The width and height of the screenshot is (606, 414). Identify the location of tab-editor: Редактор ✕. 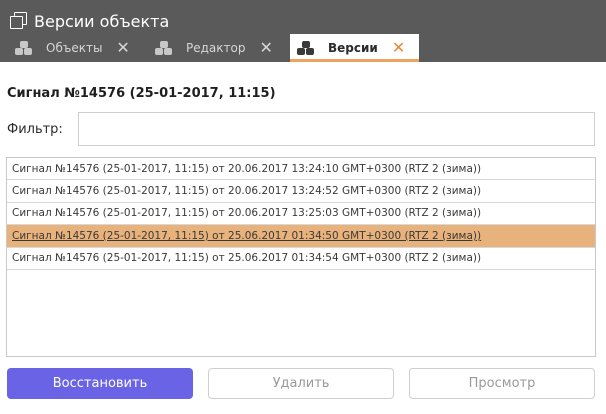
(219, 48).